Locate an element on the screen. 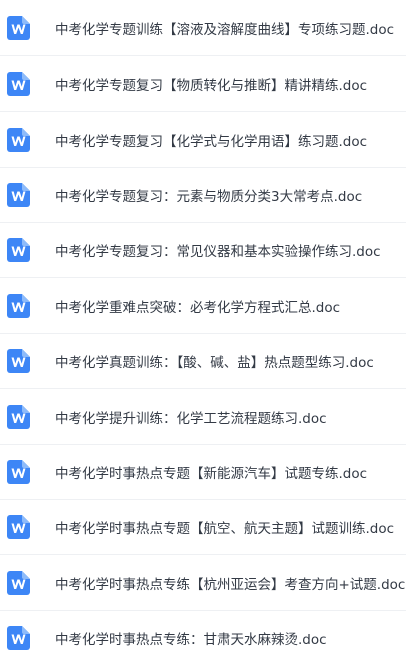  file-item: 中考化学时事热点专题【航空、航天主题】试题训练.doc is located at coordinates (203, 527).